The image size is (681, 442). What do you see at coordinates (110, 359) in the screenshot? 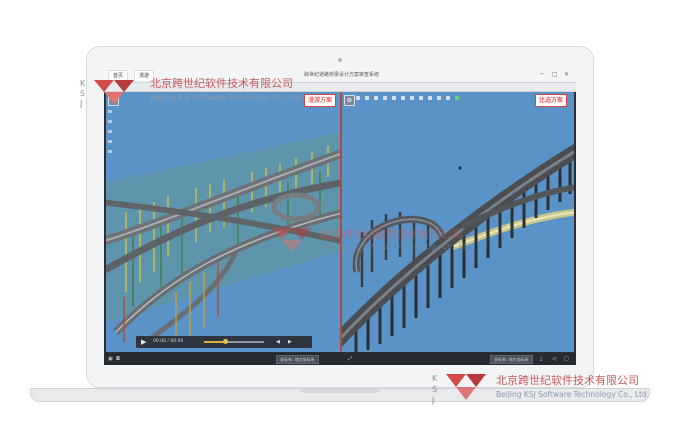
I see `save-icon: ▣` at bounding box center [110, 359].